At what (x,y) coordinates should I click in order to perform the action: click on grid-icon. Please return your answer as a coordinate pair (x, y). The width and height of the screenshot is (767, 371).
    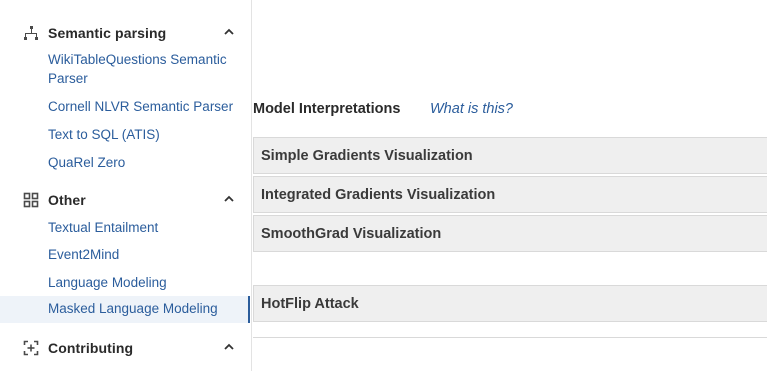
    Looking at the image, I should click on (31, 200).